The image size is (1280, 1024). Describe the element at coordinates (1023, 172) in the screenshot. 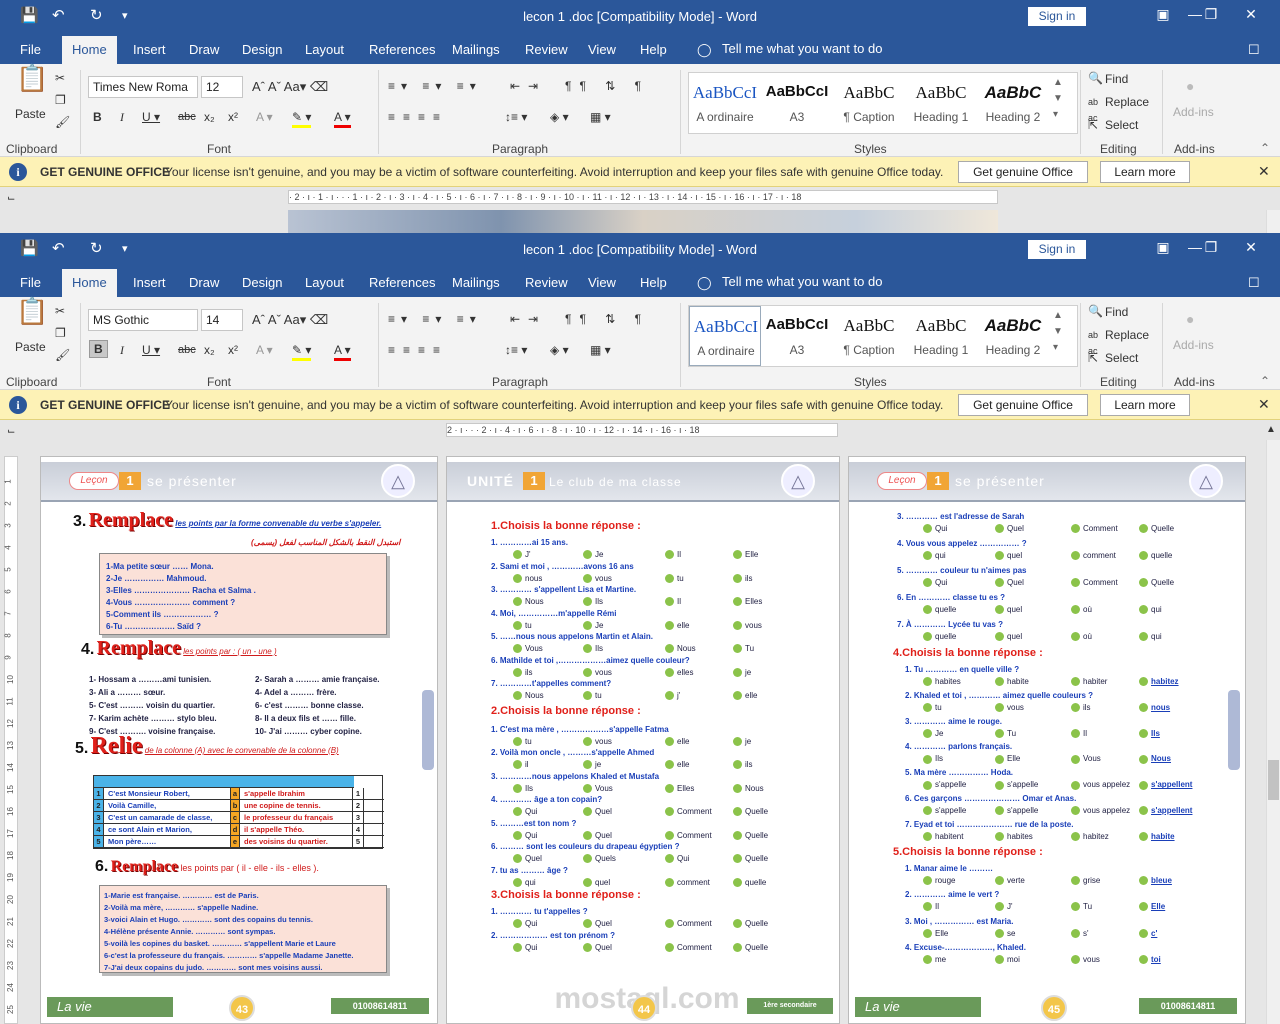

I see `get-genuine-button: Get genuine Office` at that location.